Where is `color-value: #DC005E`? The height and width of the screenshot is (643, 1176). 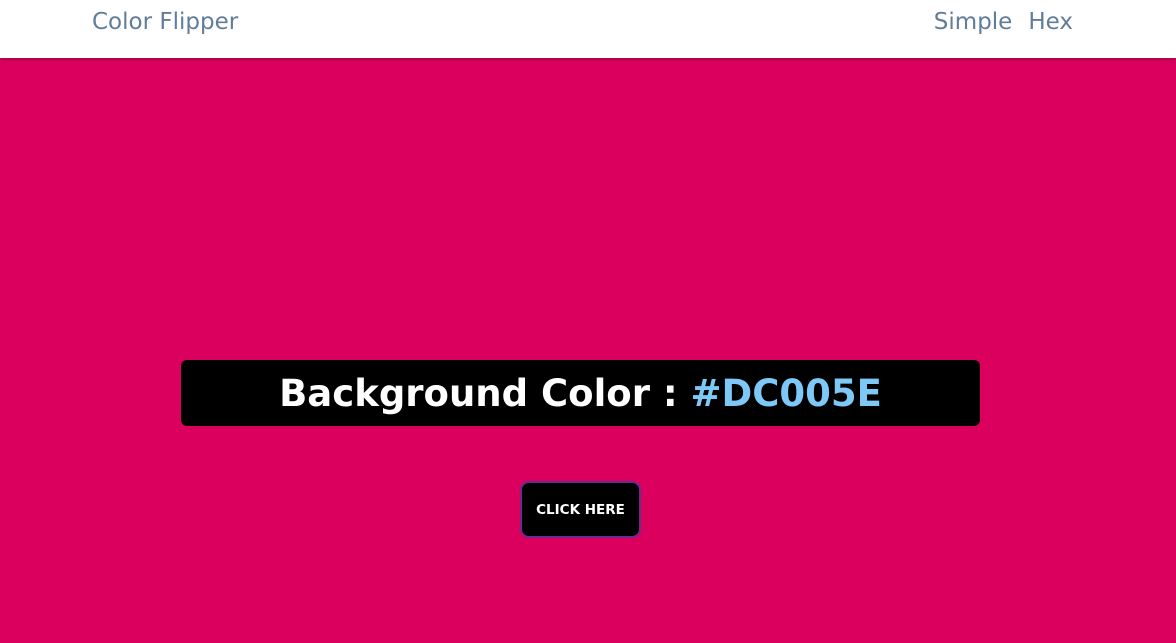
color-value: #DC005E is located at coordinates (786, 393).